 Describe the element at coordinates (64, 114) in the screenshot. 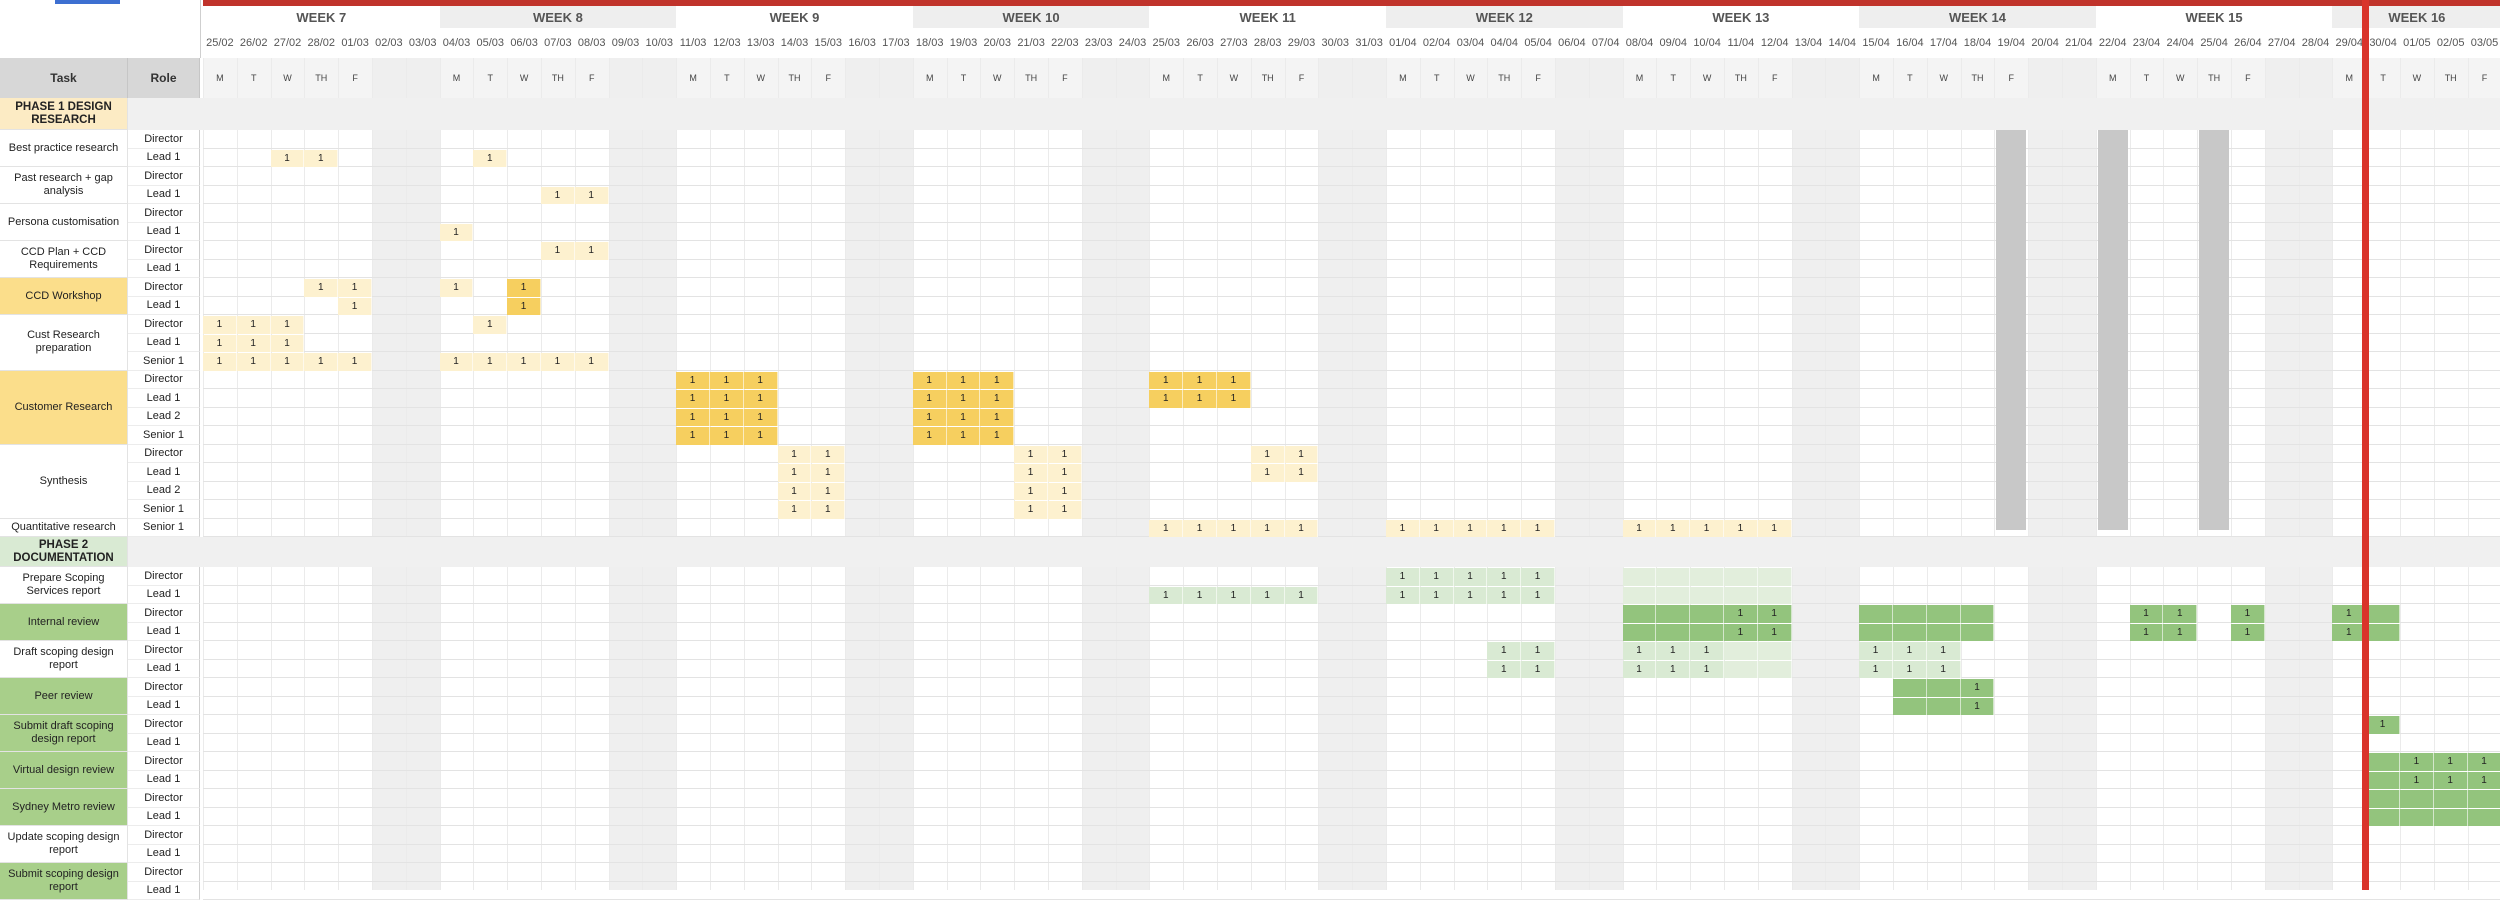

I see `phase-label: PHASE 1 DESIGN RESEARCH` at that location.